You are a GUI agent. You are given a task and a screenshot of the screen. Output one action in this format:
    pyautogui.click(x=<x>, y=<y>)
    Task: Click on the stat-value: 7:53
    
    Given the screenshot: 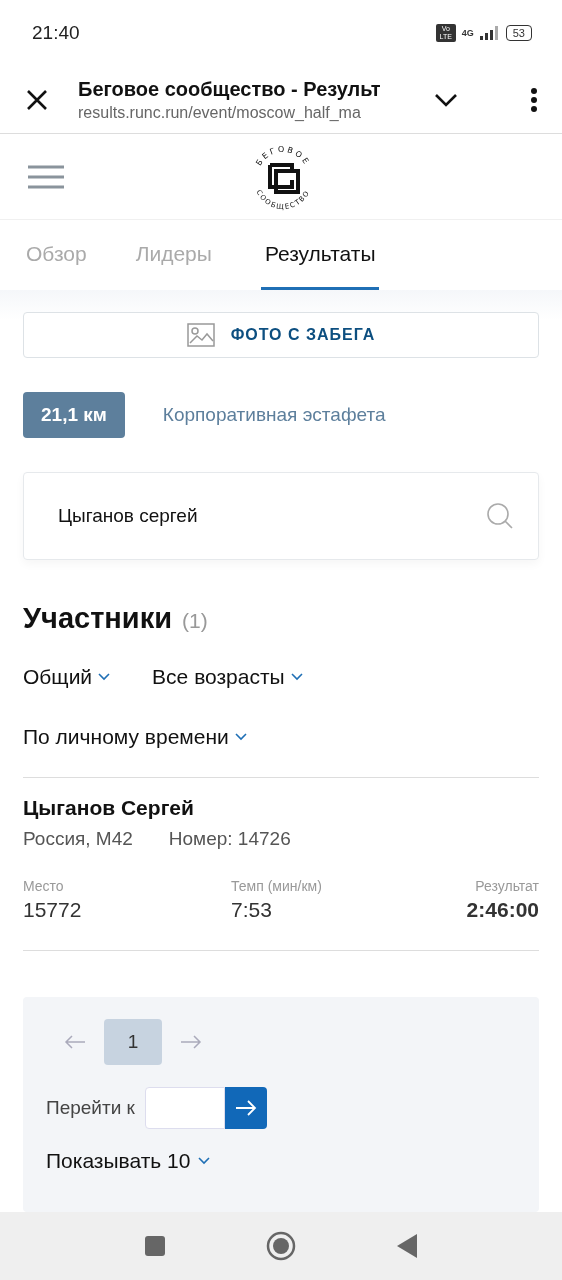 What is the action you would take?
    pyautogui.click(x=252, y=910)
    